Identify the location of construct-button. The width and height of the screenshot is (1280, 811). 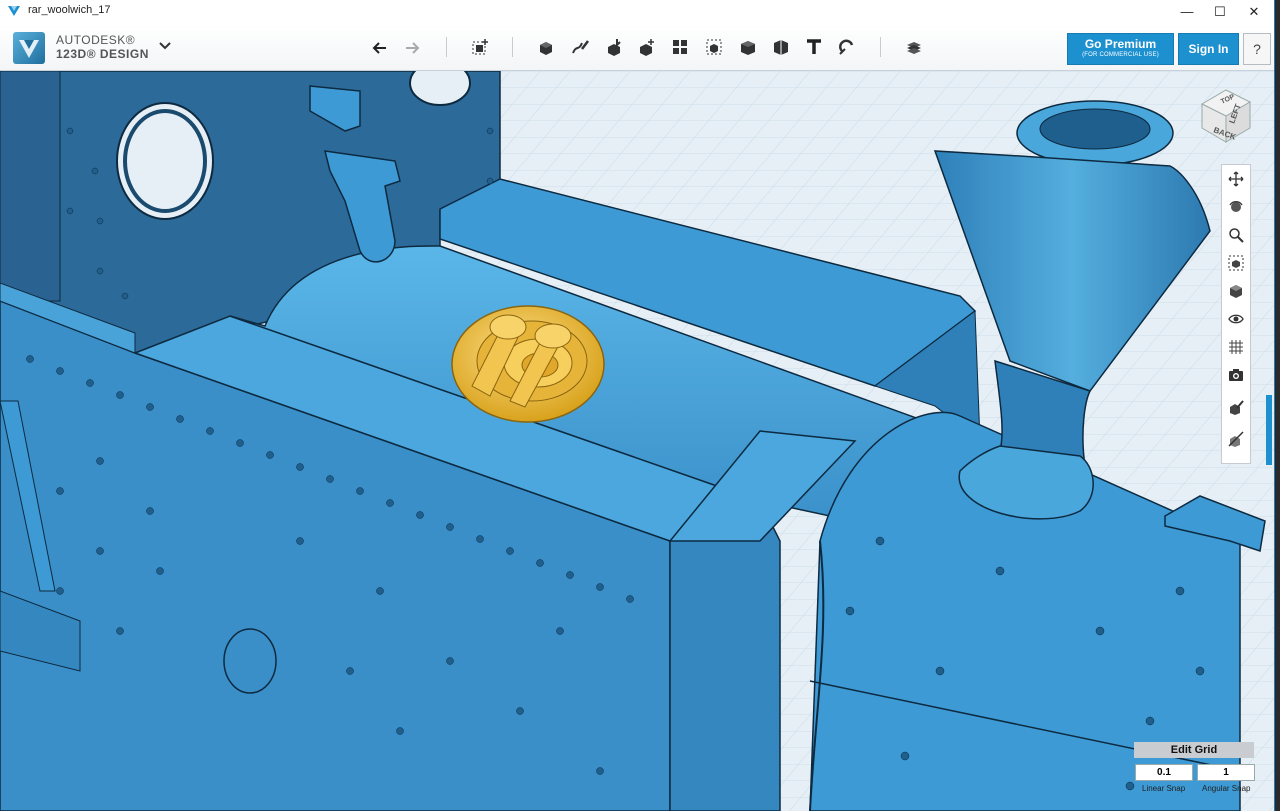
(614, 47).